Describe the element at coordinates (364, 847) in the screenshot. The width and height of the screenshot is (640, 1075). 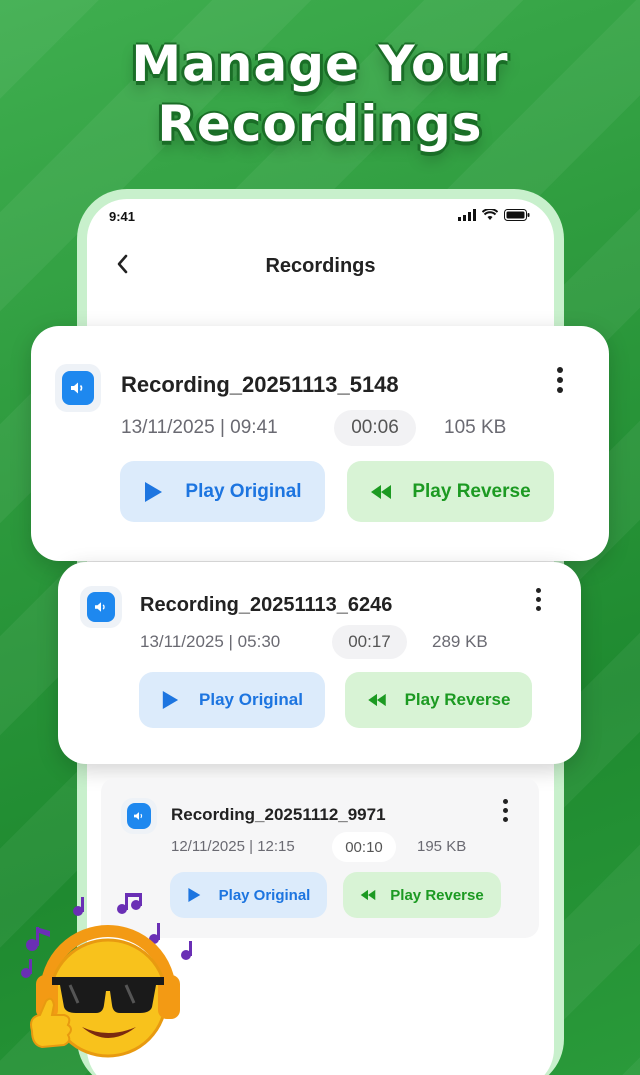
I see `duration-badge: 00:10` at that location.